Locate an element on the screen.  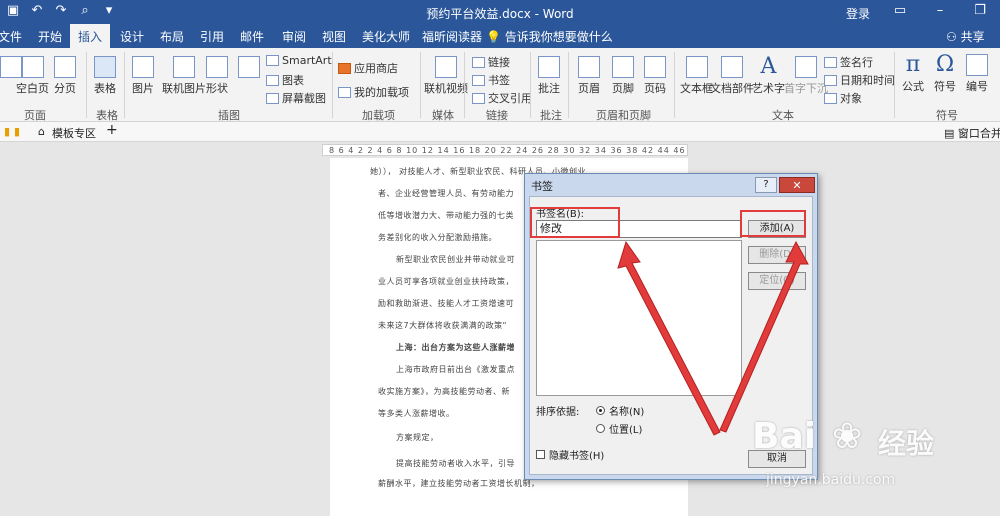
help-button: ? is located at coordinates (766, 185).